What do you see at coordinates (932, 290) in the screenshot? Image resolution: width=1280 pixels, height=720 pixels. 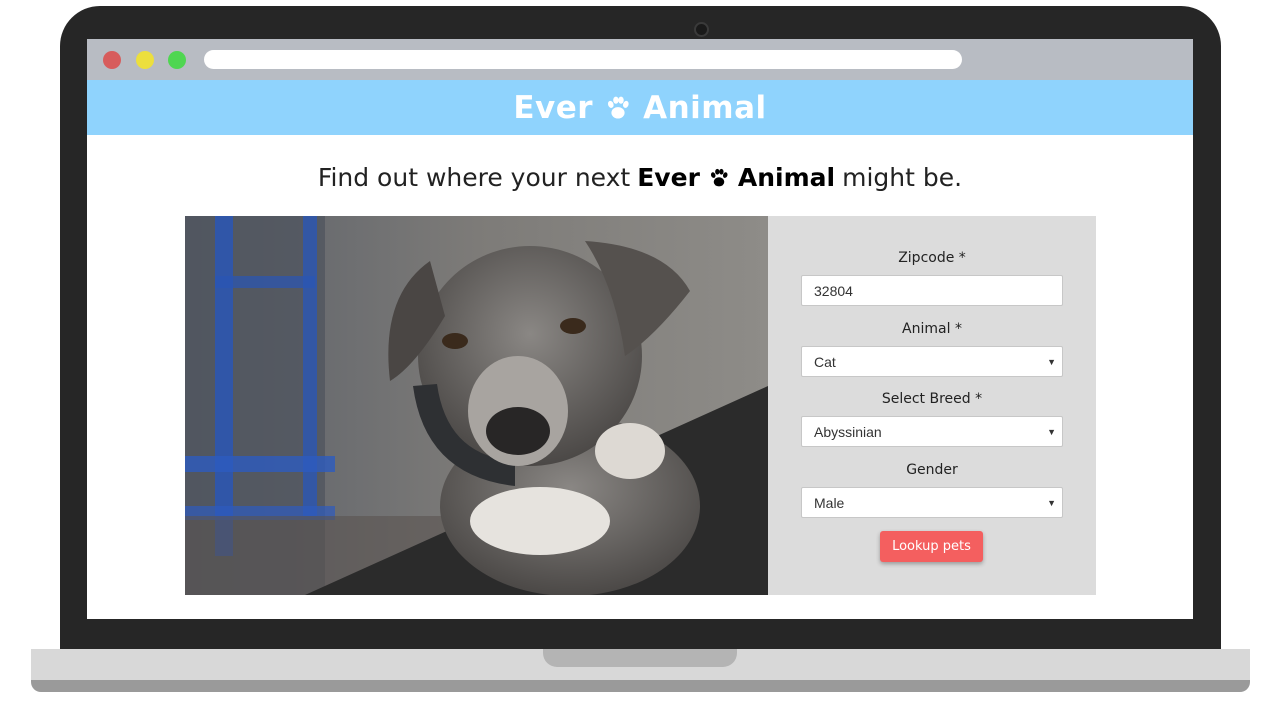 I see `zipcode-input: 32804` at bounding box center [932, 290].